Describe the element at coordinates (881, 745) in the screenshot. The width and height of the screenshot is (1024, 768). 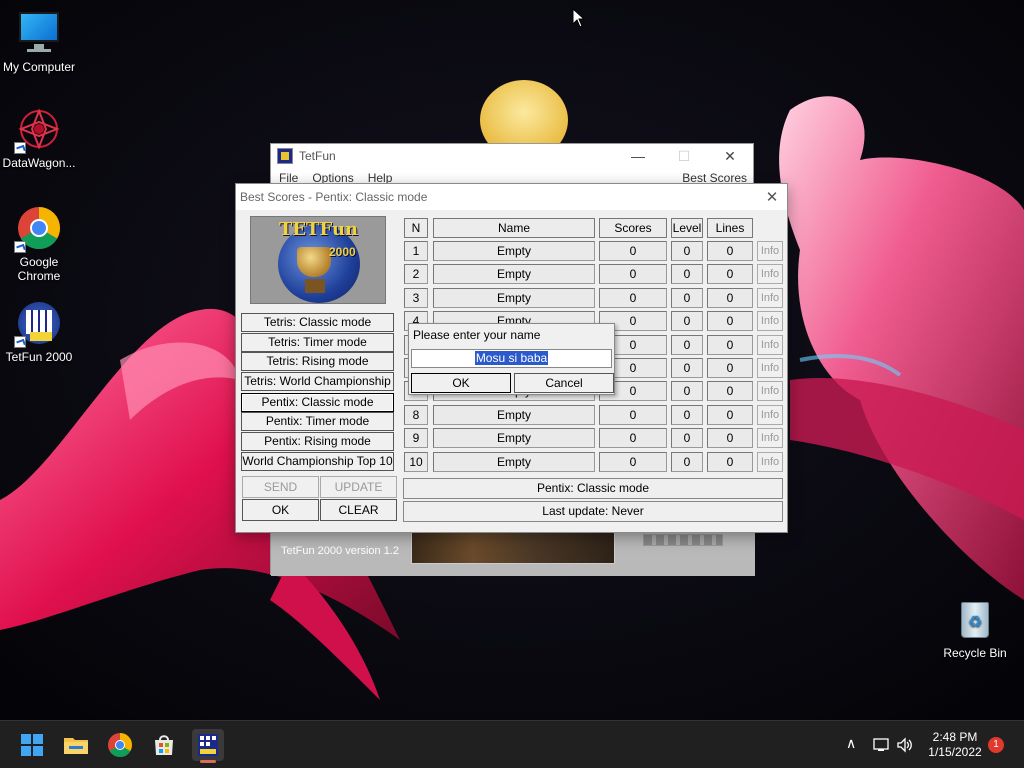
I see `network-icon` at that location.